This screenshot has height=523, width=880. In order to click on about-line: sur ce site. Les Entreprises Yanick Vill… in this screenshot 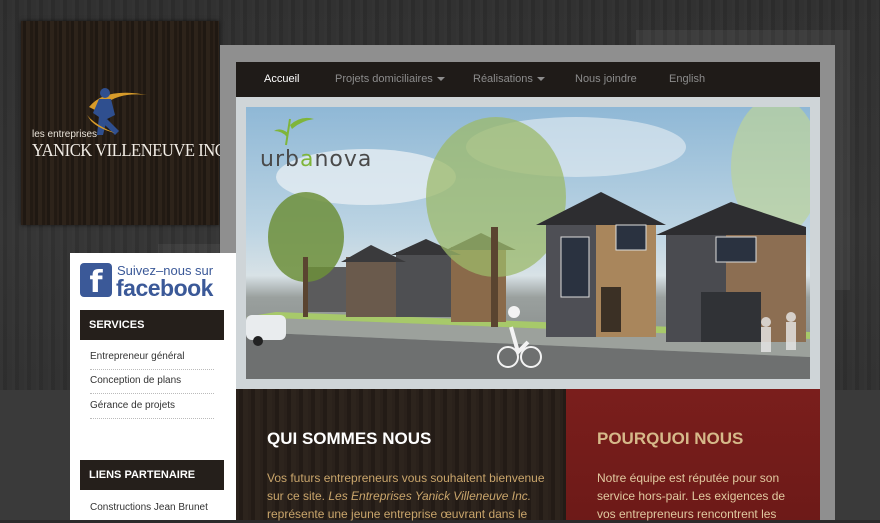, I will do `click(406, 496)`.